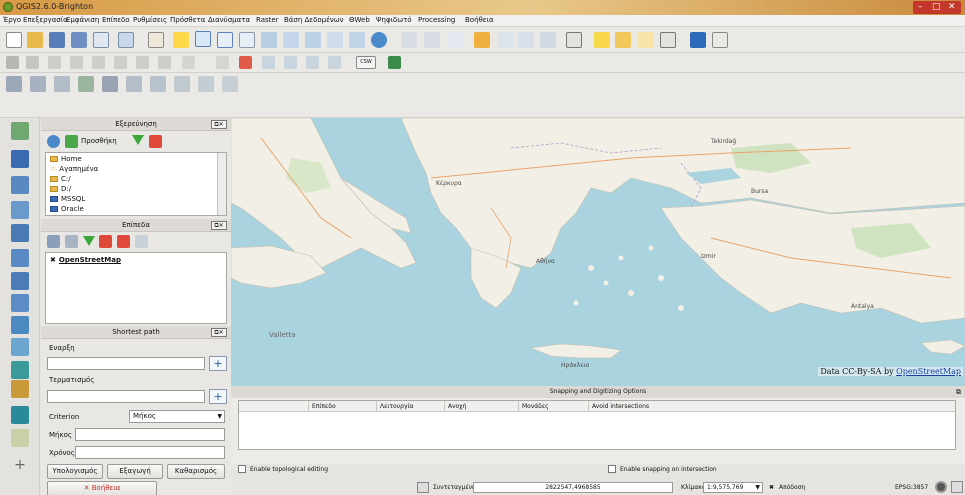  What do you see at coordinates (85, 260) in the screenshot?
I see `layer-item-osm: ✖ OpenStreetMap` at bounding box center [85, 260].